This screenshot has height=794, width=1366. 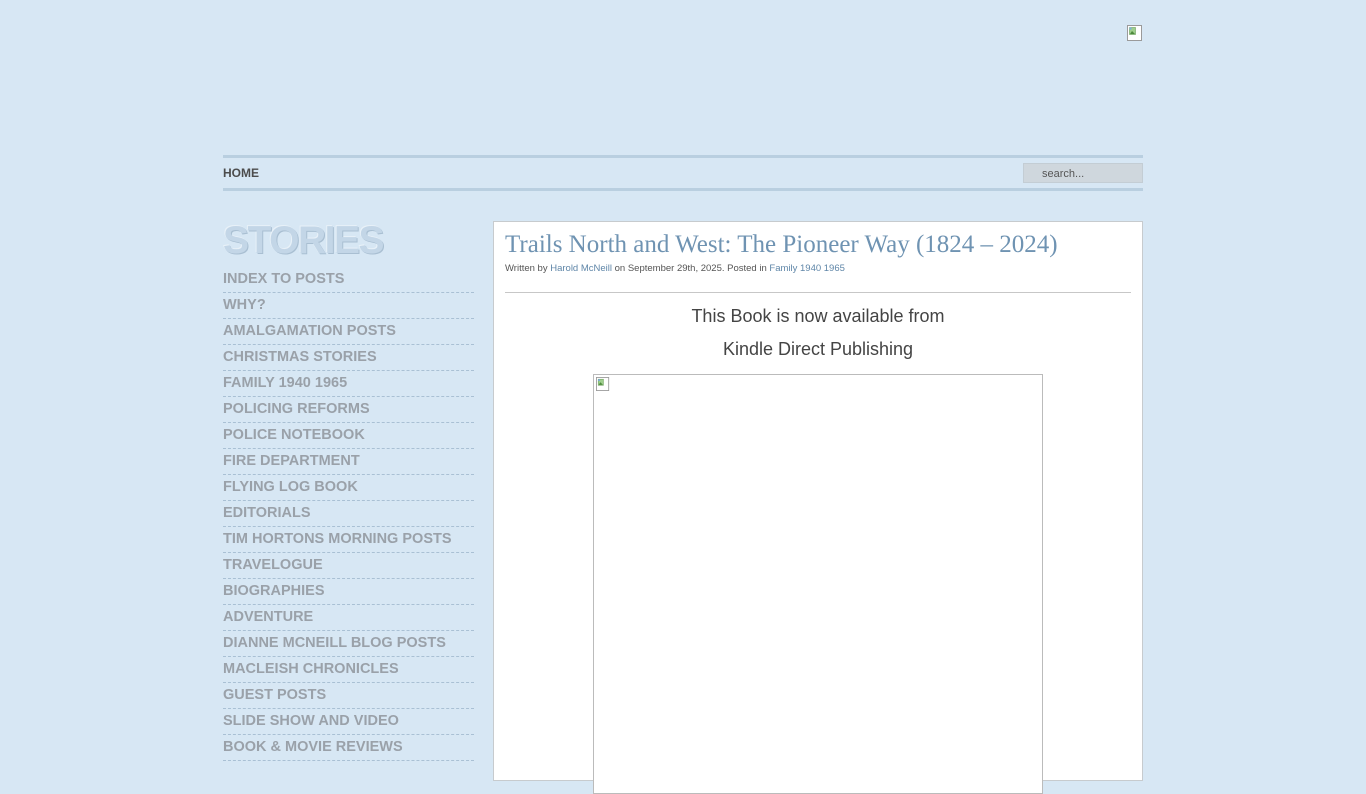 I want to click on sidebar-item-guest-posts: GUEST POSTS, so click(x=348, y=696).